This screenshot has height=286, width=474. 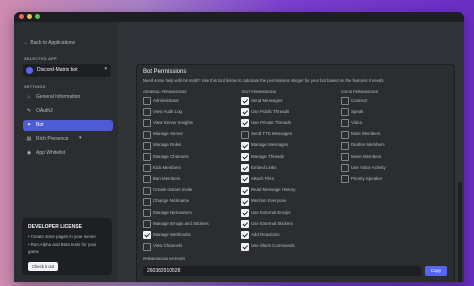 I want to click on permission-label: Video, so click(x=357, y=122).